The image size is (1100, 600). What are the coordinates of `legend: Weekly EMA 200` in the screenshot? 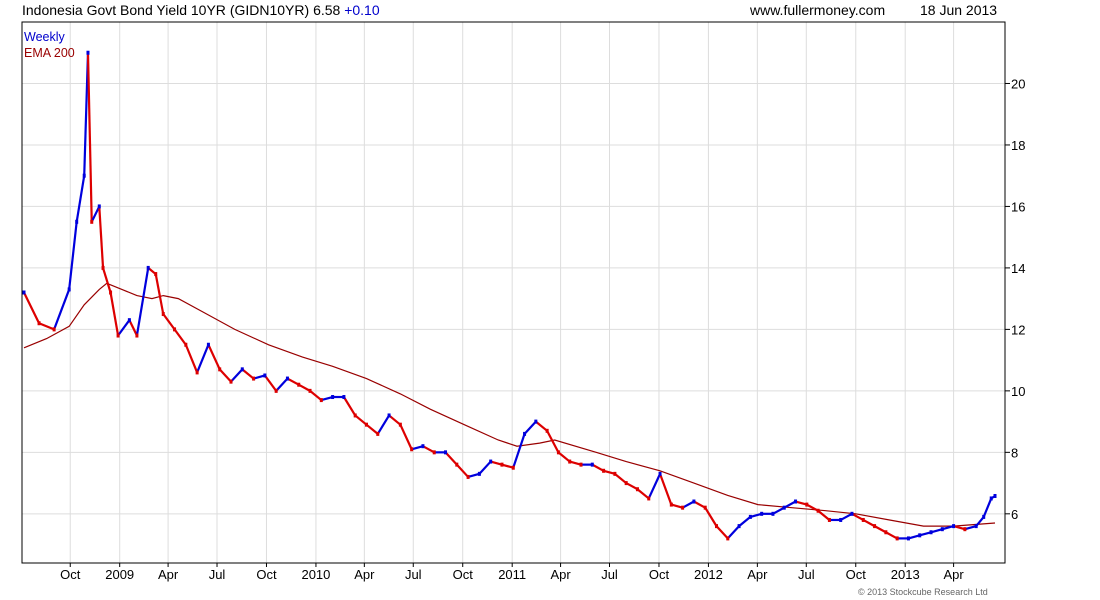 It's located at (49, 45).